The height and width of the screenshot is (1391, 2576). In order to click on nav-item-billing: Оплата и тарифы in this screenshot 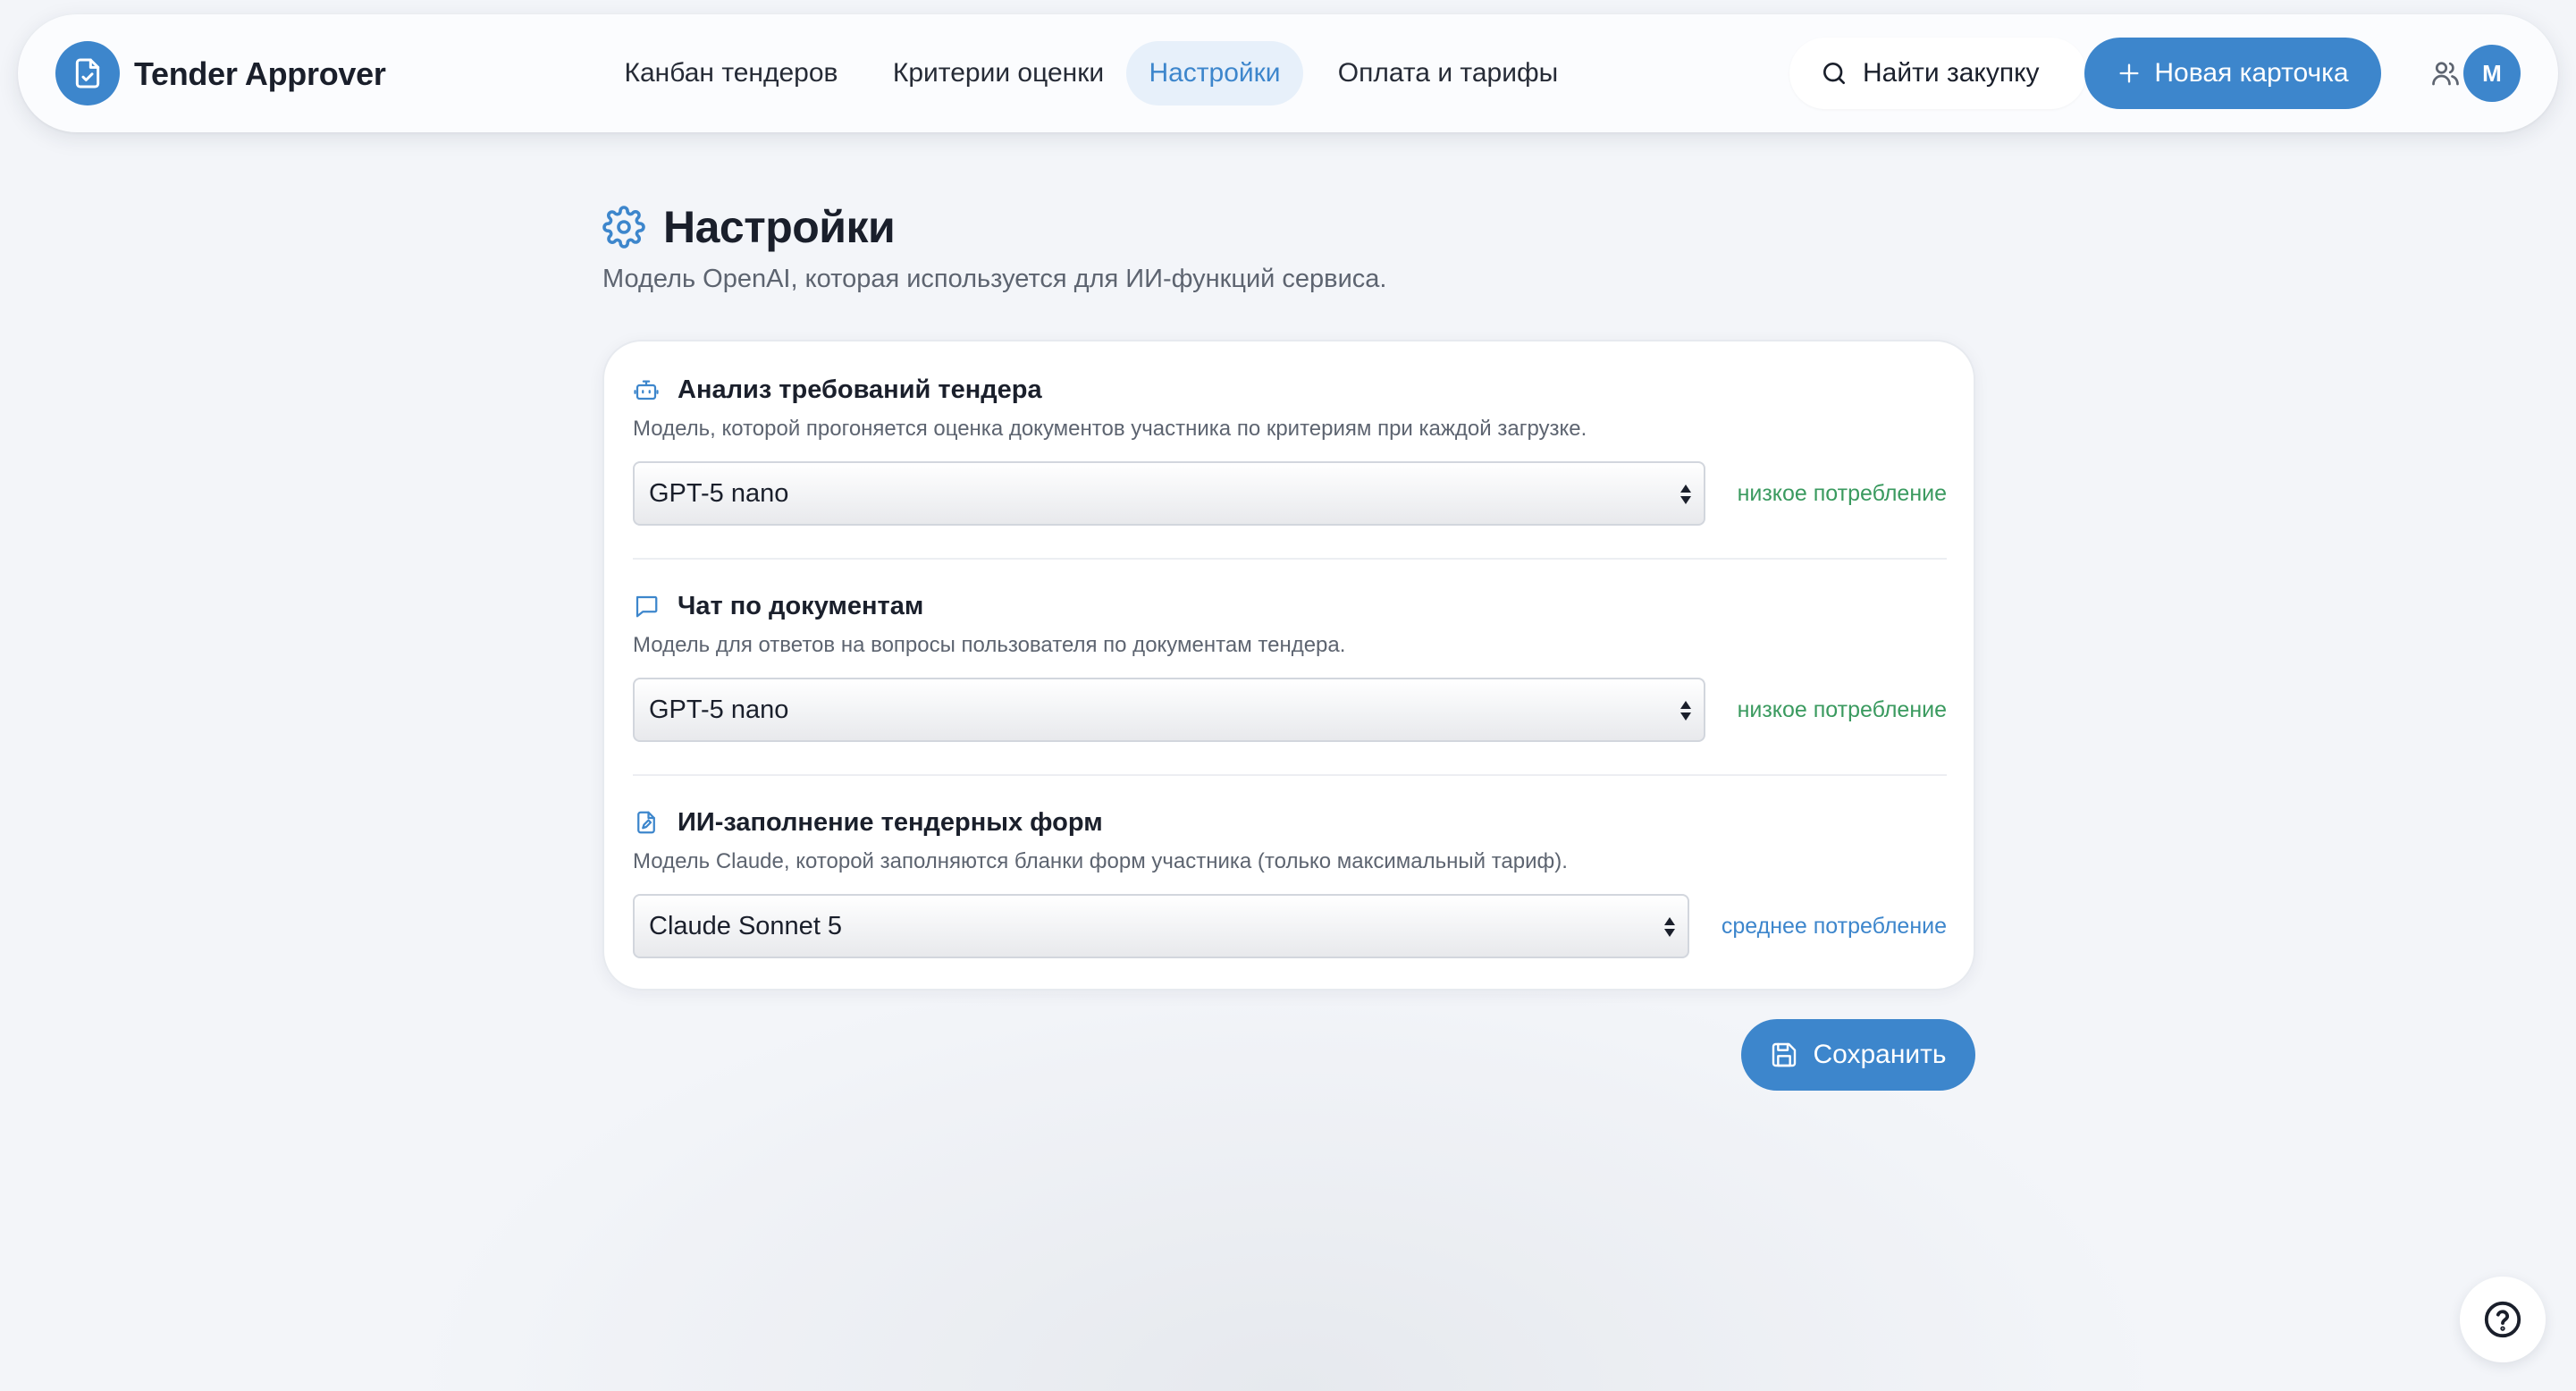, I will do `click(1448, 73)`.